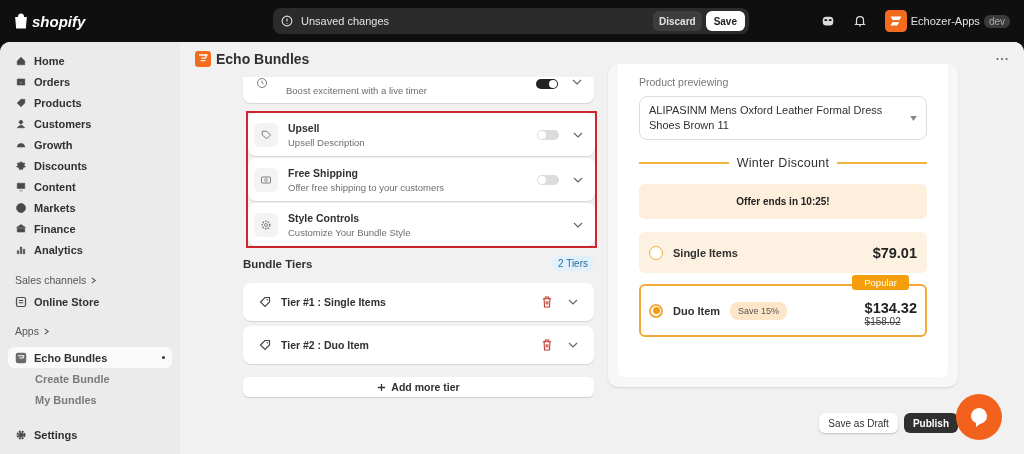  What do you see at coordinates (783, 201) in the screenshot?
I see `countdown-banner: Offer ends in 10:25!` at bounding box center [783, 201].